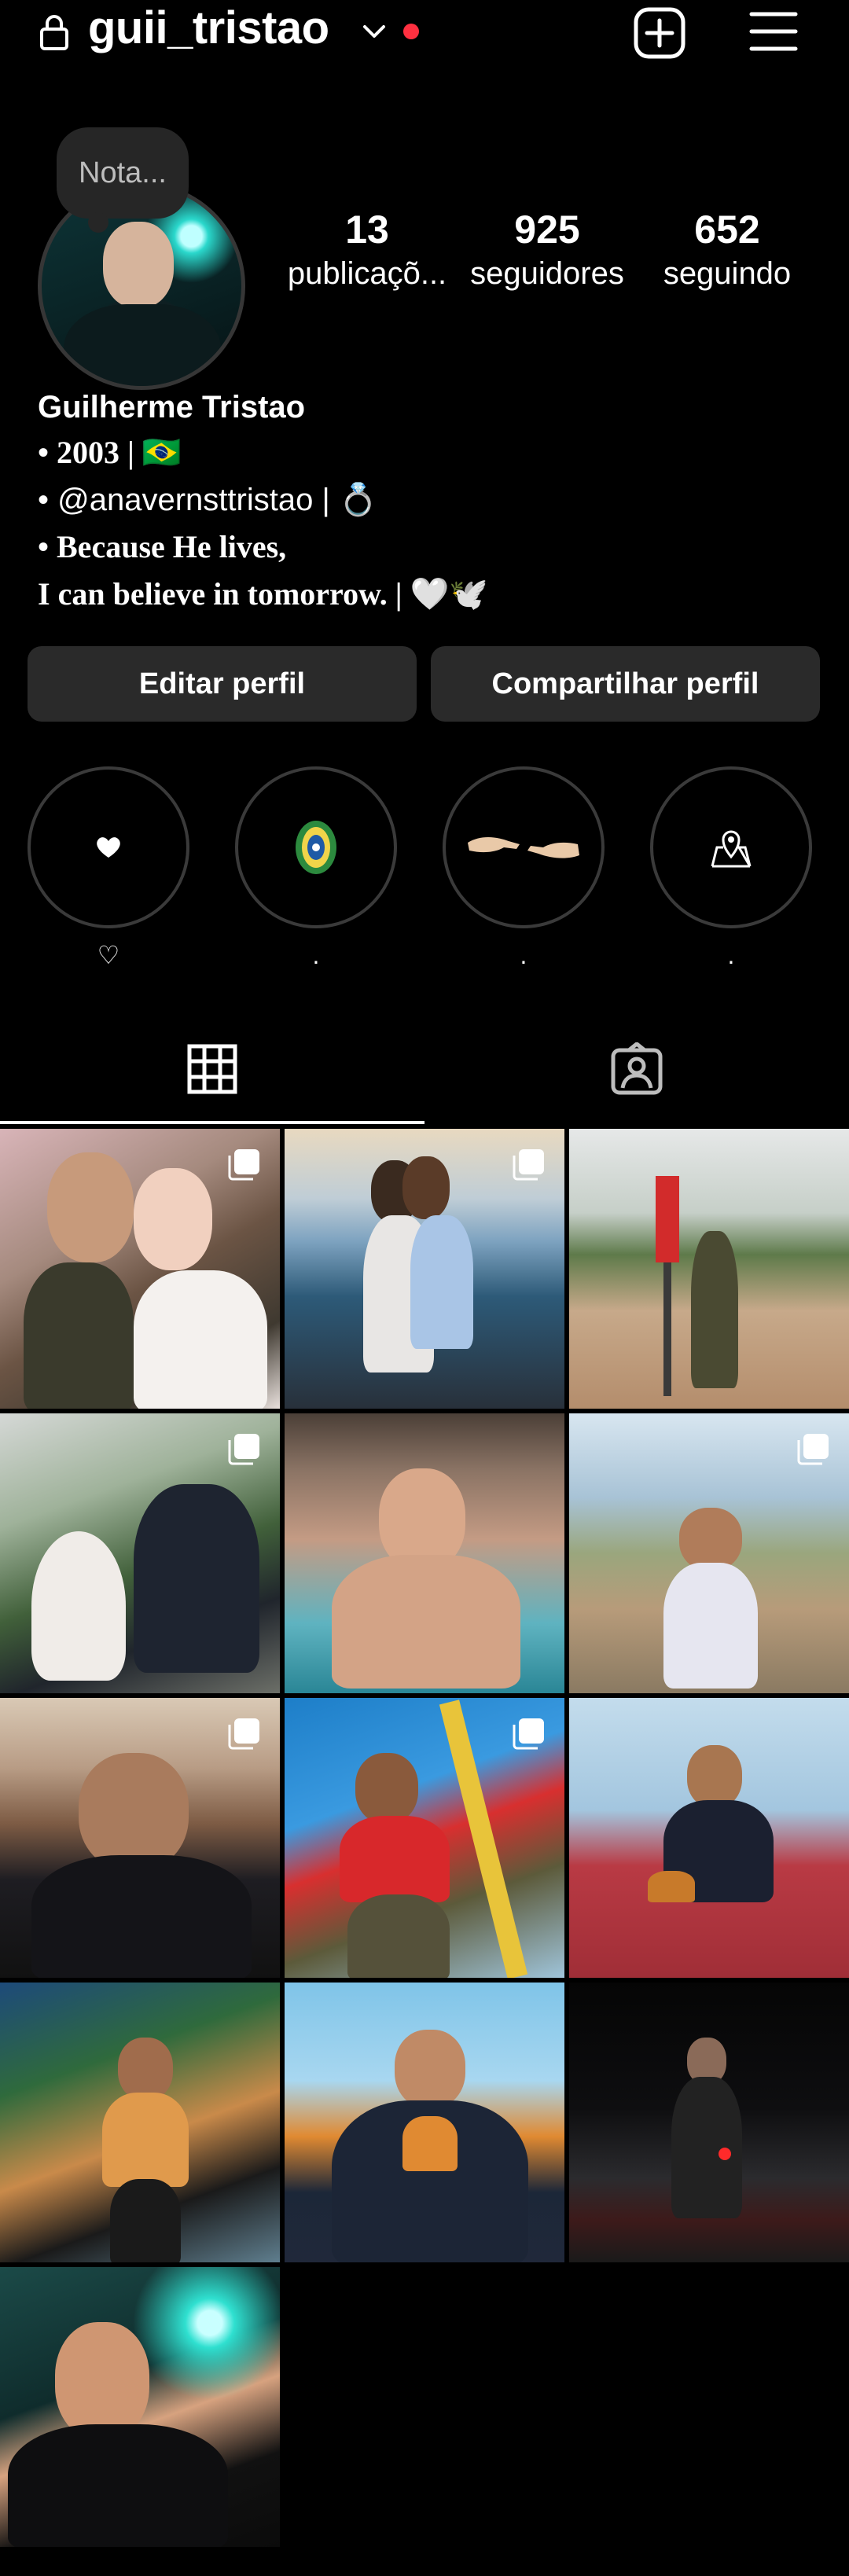 Image resolution: width=849 pixels, height=2576 pixels. Describe the element at coordinates (424, 35) in the screenshot. I see `top-bar: guii_tristao` at that location.